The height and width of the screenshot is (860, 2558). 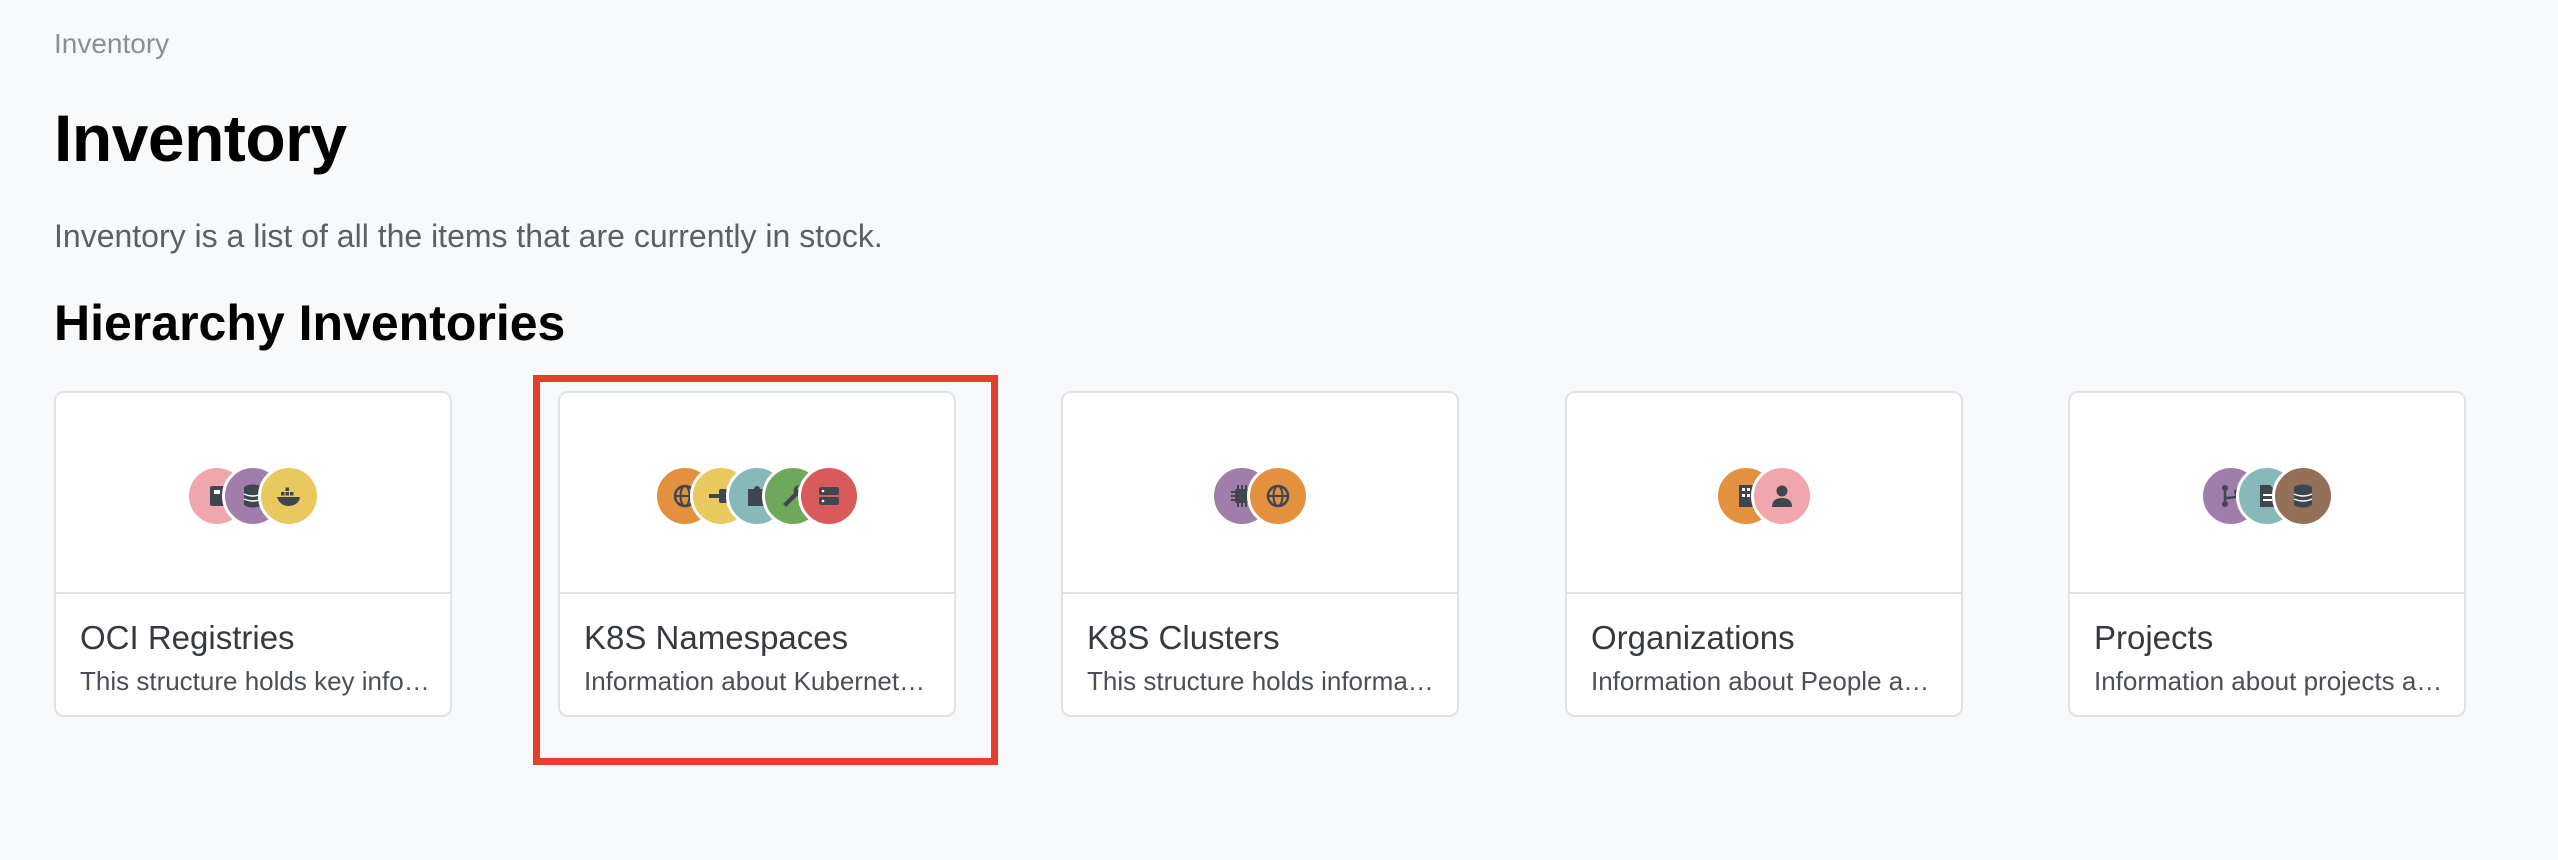 What do you see at coordinates (1693, 637) in the screenshot?
I see `card-title: Organizations` at bounding box center [1693, 637].